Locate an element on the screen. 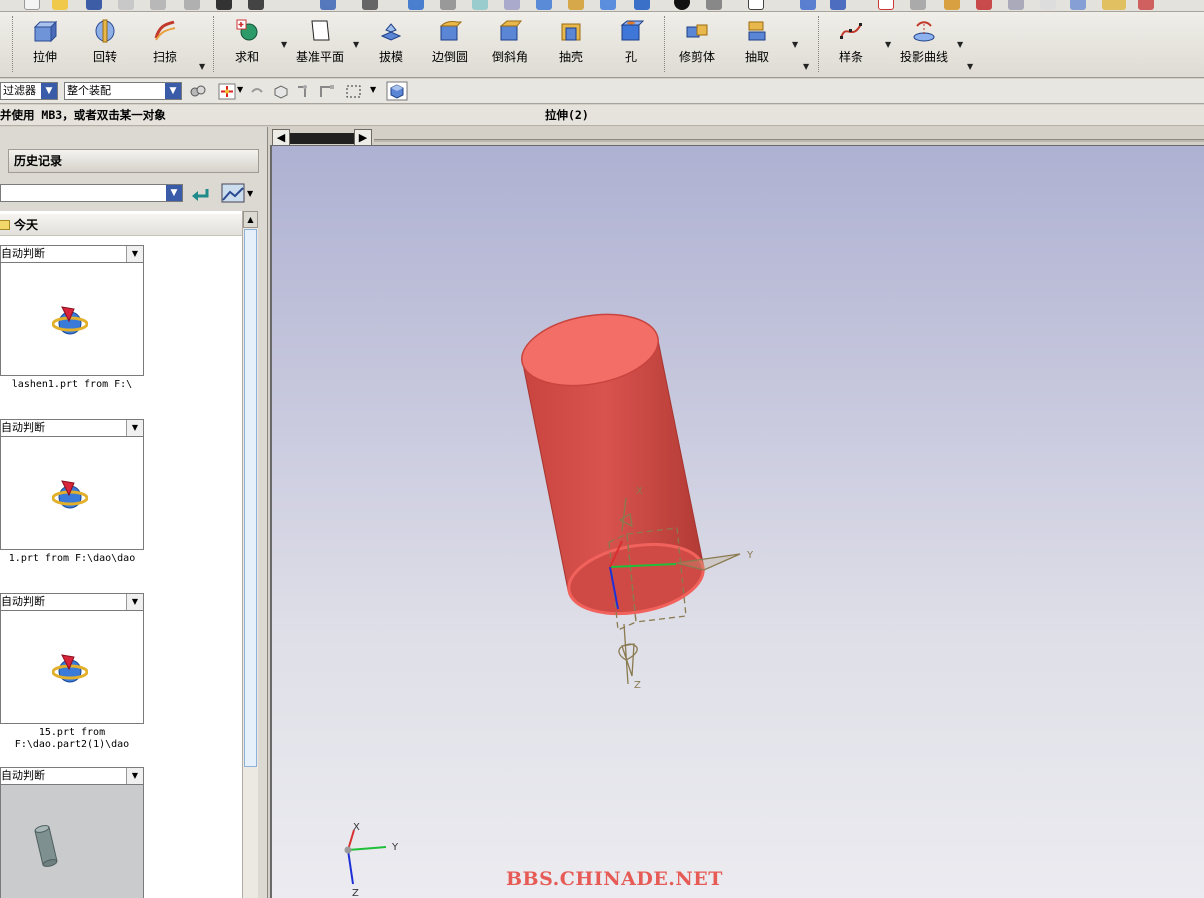  snap-dropdown-icon: ▼ is located at coordinates (240, 89).